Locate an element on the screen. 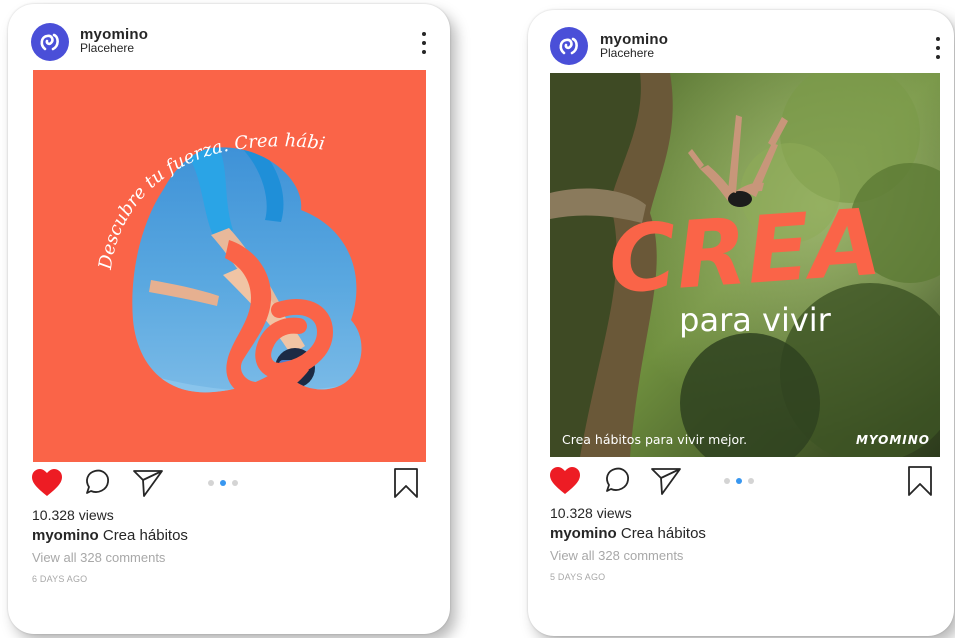 The height and width of the screenshot is (638, 955). image-footer-text: Crea hábitos para vivir mejor. is located at coordinates (654, 439).